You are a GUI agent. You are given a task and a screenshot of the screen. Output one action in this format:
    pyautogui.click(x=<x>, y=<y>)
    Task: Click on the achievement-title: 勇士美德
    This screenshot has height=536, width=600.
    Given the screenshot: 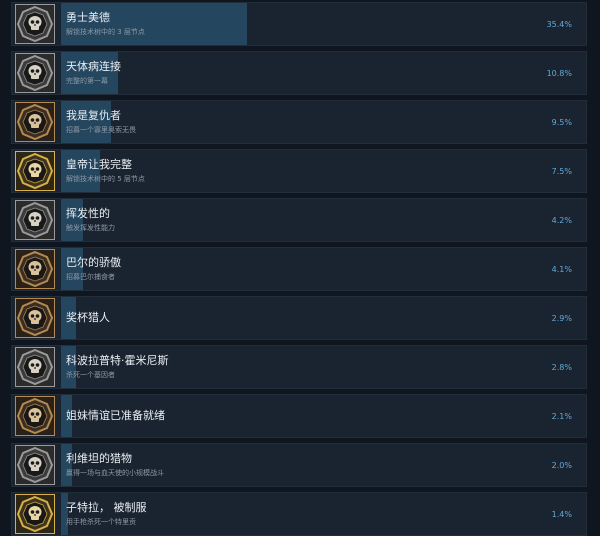 What is the action you would take?
    pyautogui.click(x=88, y=17)
    